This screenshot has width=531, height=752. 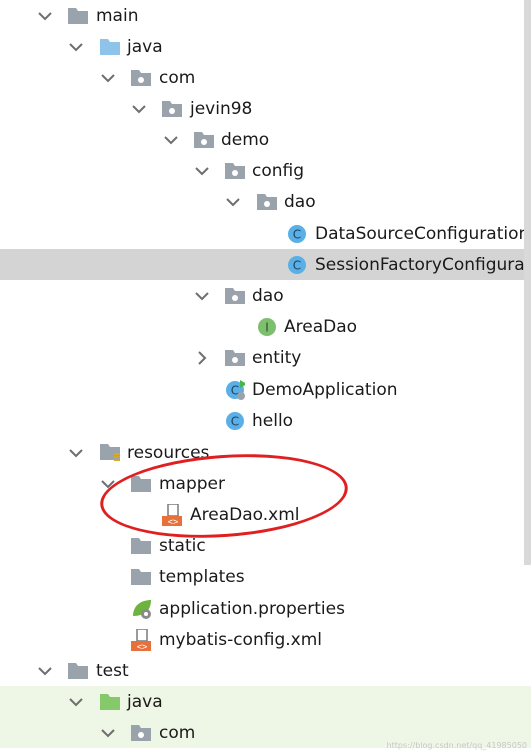 What do you see at coordinates (110, 47) in the screenshot?
I see `source-folder-icon` at bounding box center [110, 47].